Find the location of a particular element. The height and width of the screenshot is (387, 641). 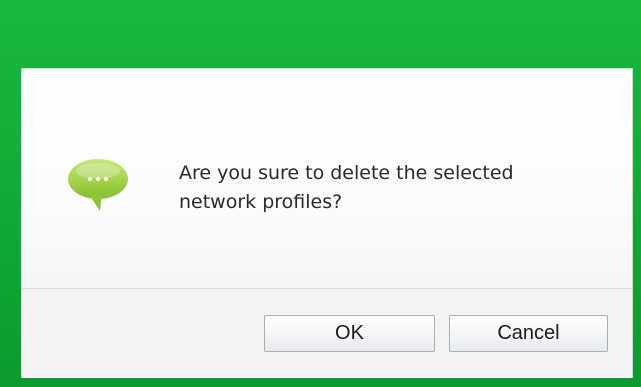

cancel-button: Cancel is located at coordinates (528, 333).